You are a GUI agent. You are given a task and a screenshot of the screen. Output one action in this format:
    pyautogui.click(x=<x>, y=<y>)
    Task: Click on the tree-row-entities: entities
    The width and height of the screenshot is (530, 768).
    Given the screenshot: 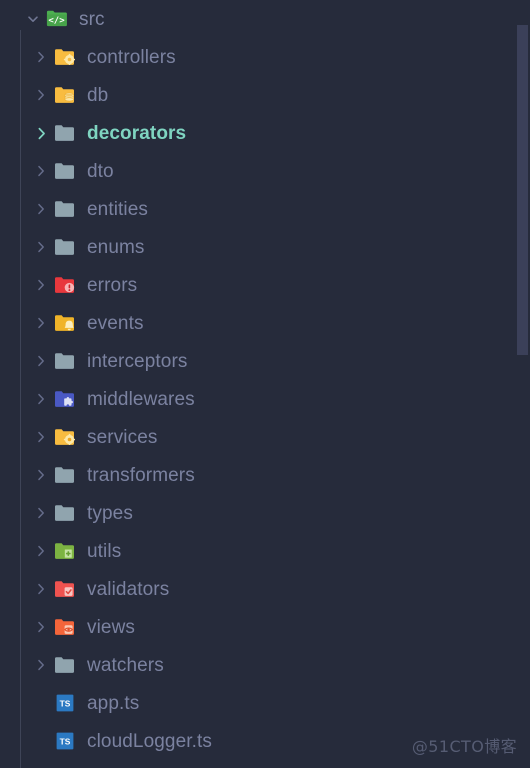 What is the action you would take?
    pyautogui.click(x=265, y=209)
    